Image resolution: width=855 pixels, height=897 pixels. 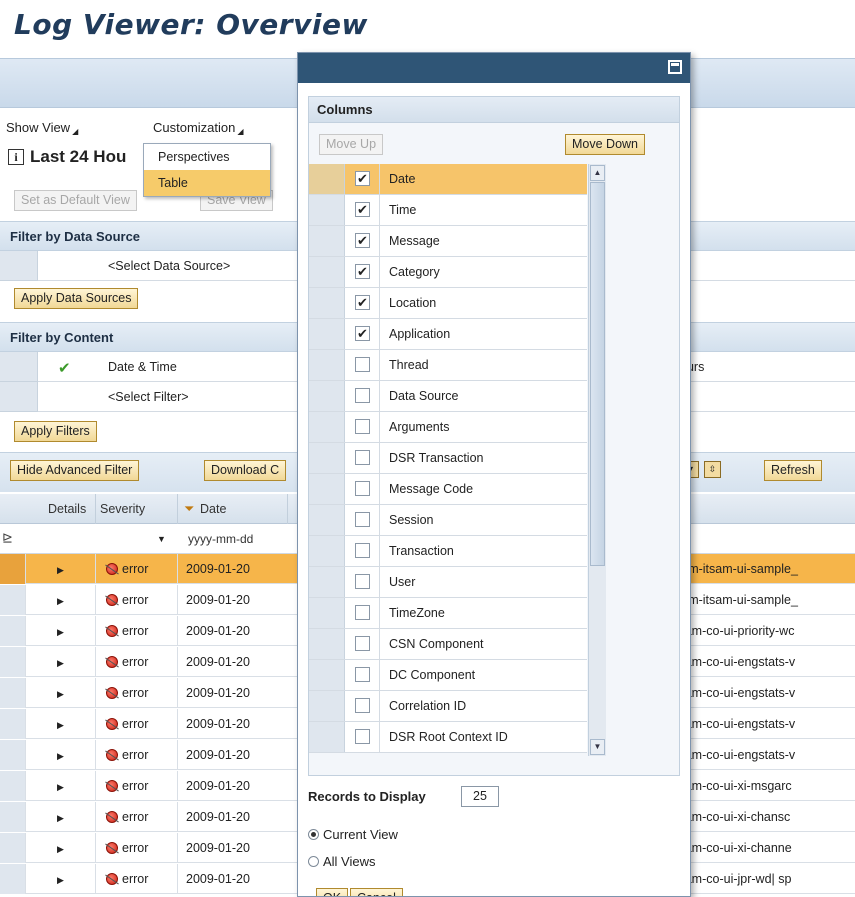 What do you see at coordinates (448, 179) in the screenshot?
I see `column-option: ✔ Date` at bounding box center [448, 179].